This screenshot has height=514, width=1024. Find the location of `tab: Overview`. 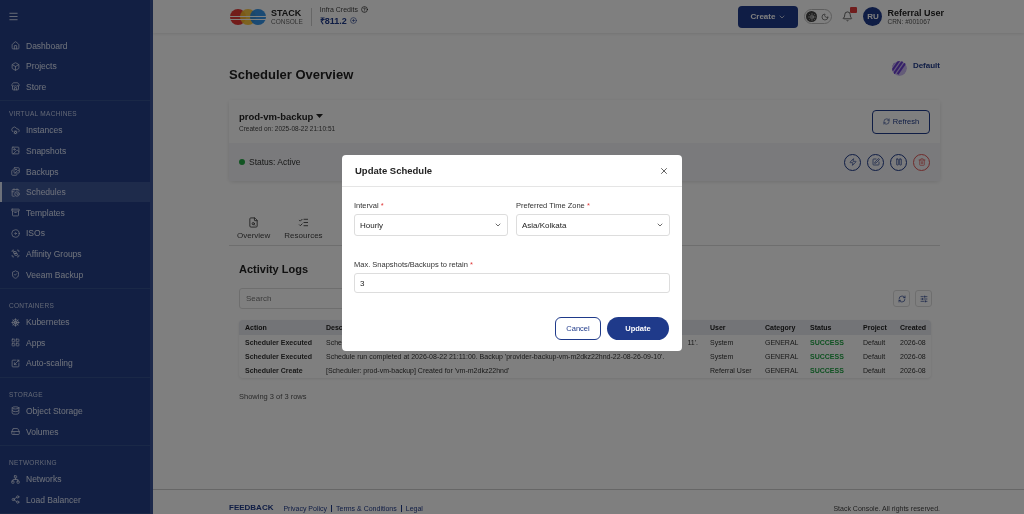

tab: Overview is located at coordinates (254, 228).